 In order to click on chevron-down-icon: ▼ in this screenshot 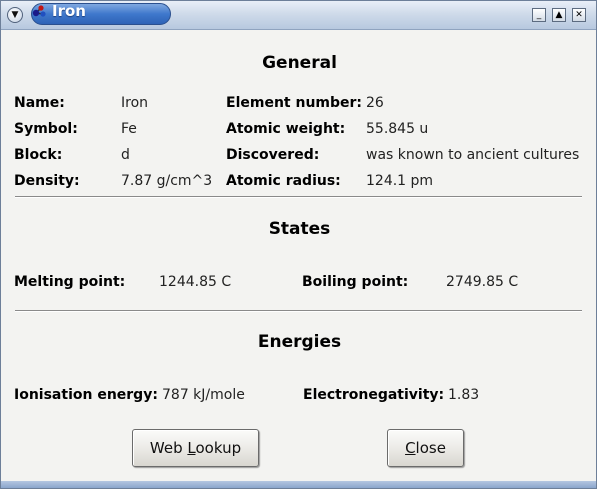, I will do `click(15, 15)`.